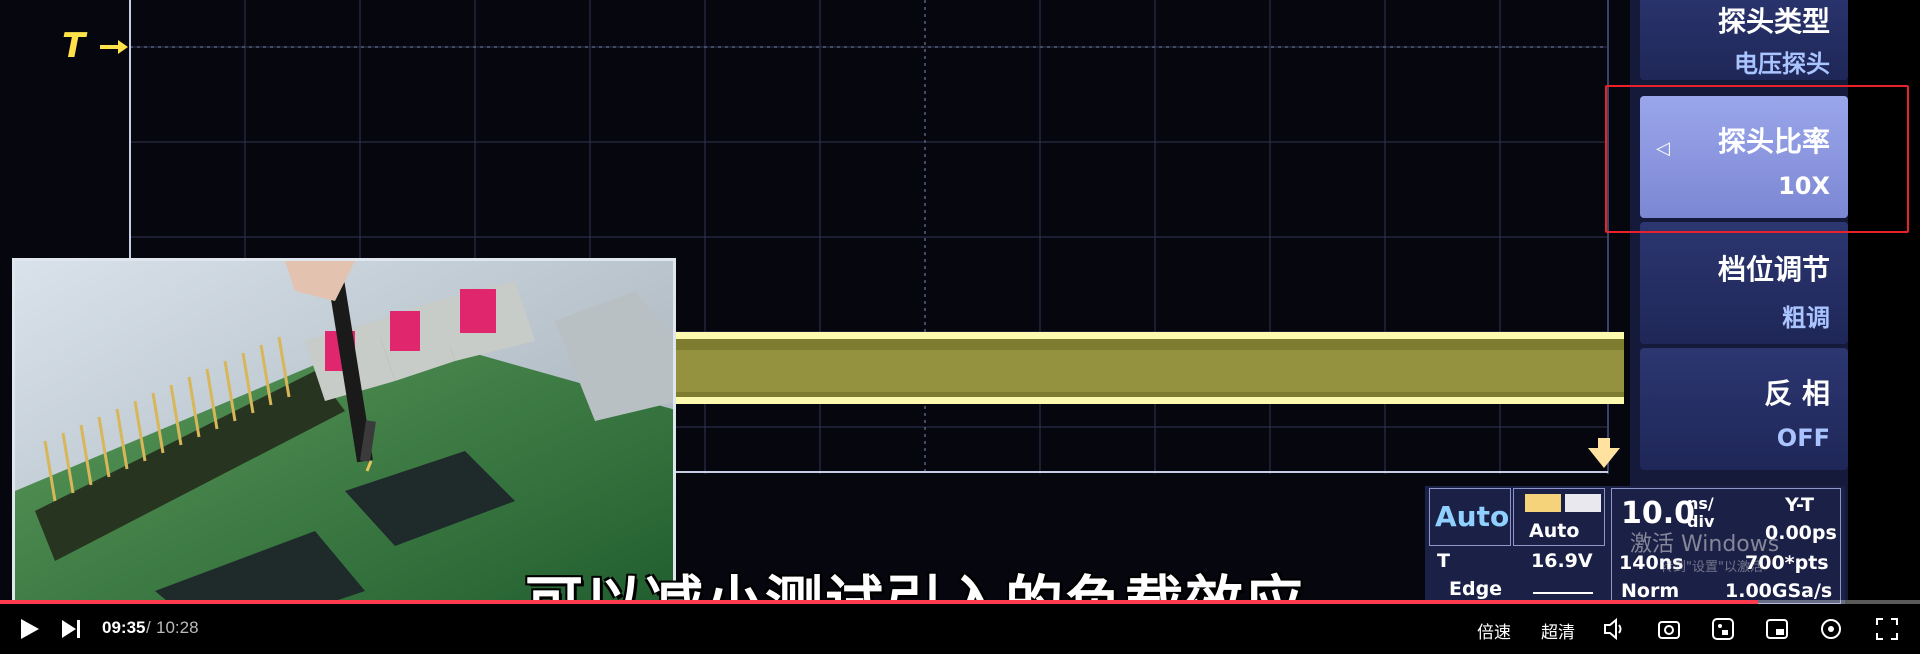  Describe the element at coordinates (177, 627) in the screenshot. I see `total-time: 10:28` at that location.